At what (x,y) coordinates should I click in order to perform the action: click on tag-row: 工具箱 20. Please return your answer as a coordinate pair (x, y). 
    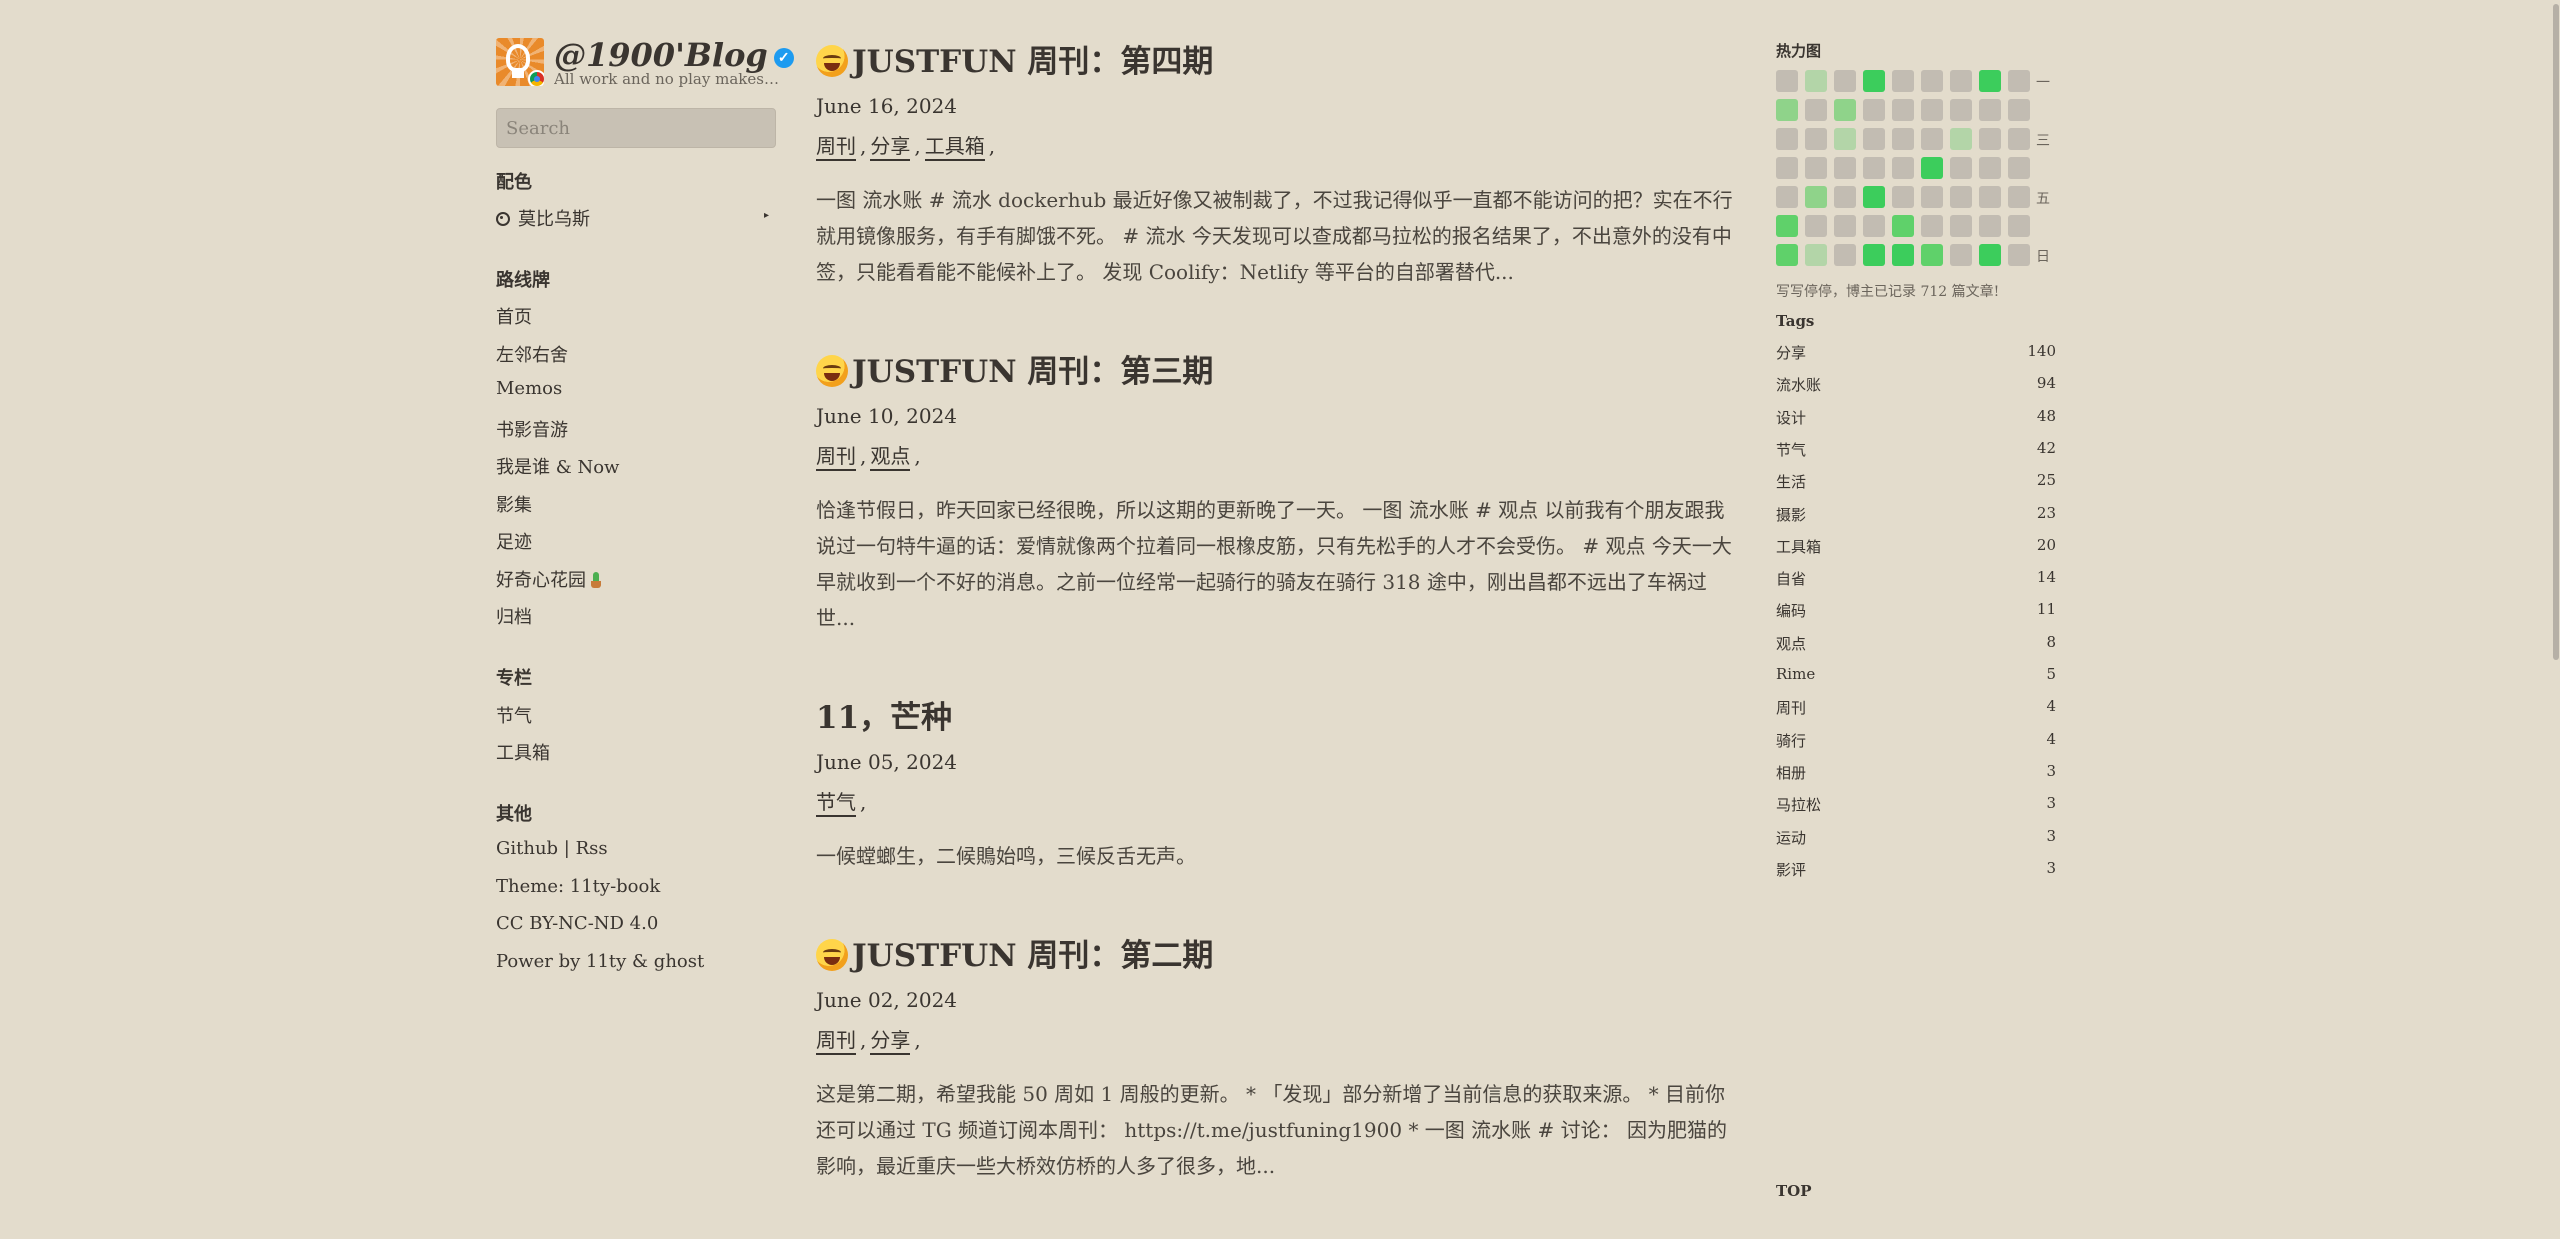
    Looking at the image, I should click on (1916, 548).